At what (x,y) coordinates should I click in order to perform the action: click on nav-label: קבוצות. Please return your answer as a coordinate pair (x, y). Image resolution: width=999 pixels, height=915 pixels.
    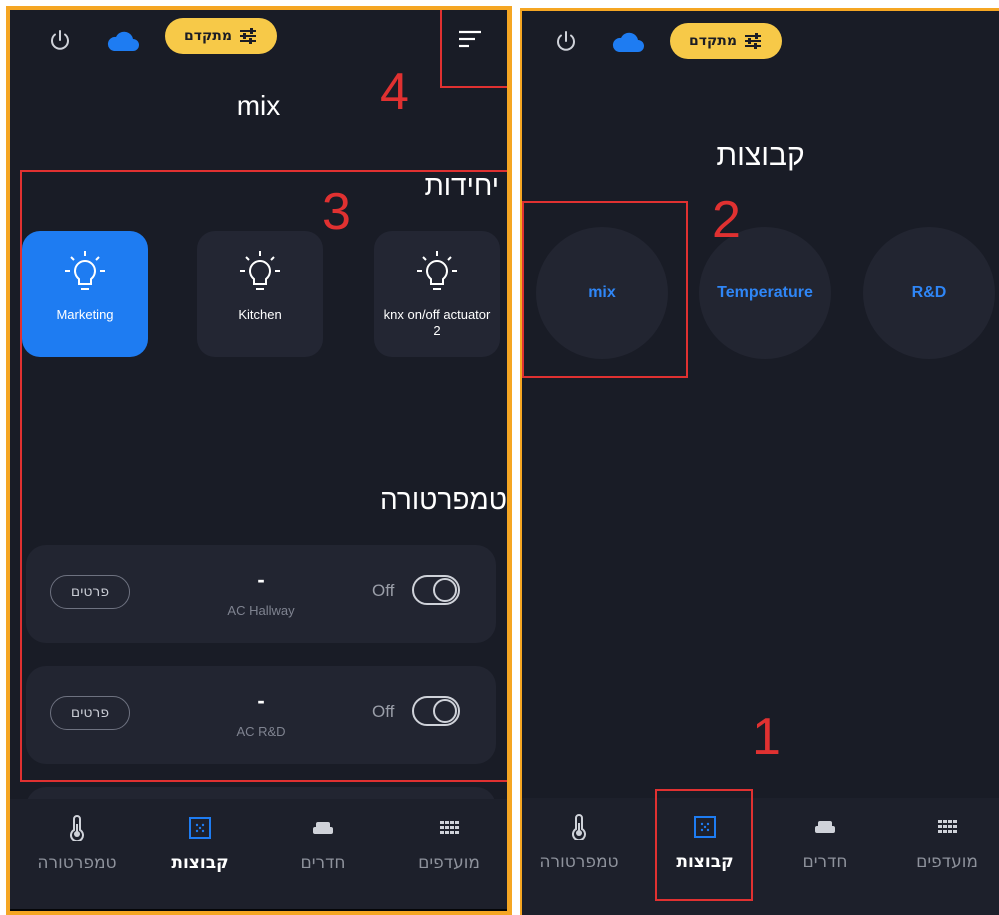
    Looking at the image, I should click on (200, 863).